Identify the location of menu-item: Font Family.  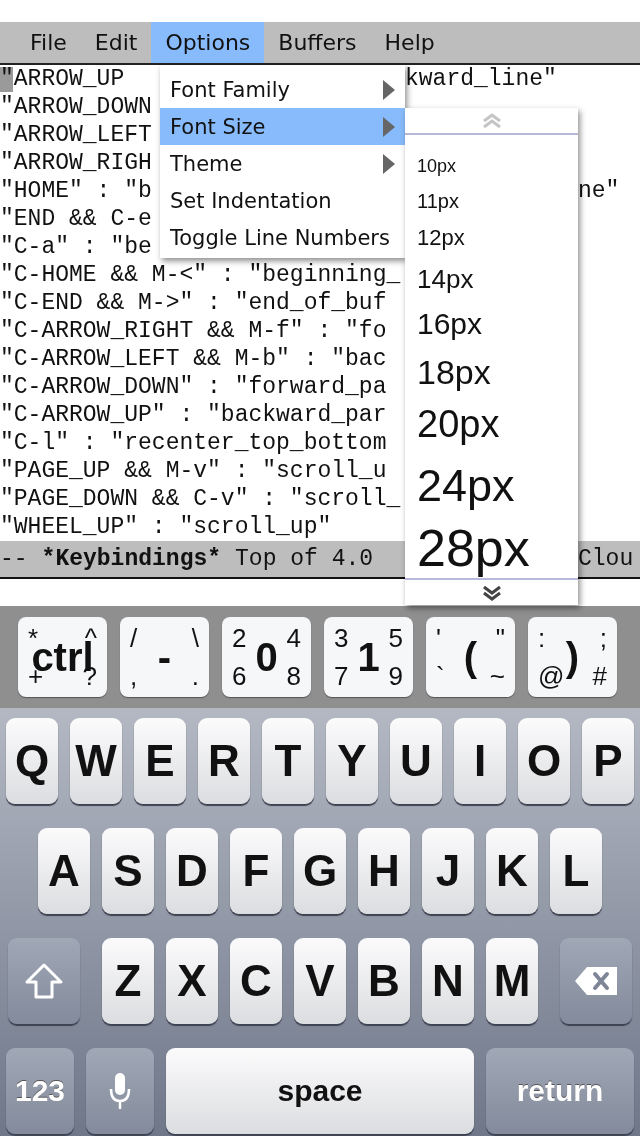
(282, 89).